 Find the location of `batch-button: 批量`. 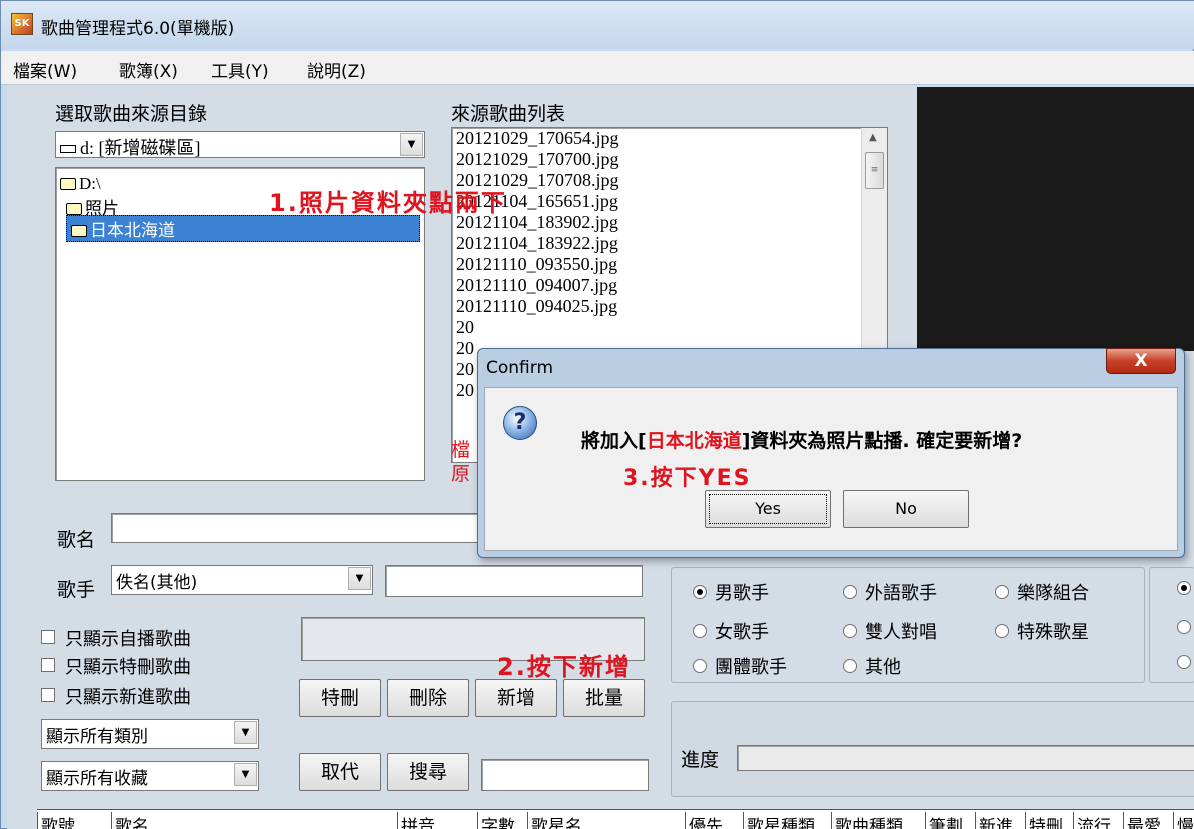

batch-button: 批量 is located at coordinates (604, 698).